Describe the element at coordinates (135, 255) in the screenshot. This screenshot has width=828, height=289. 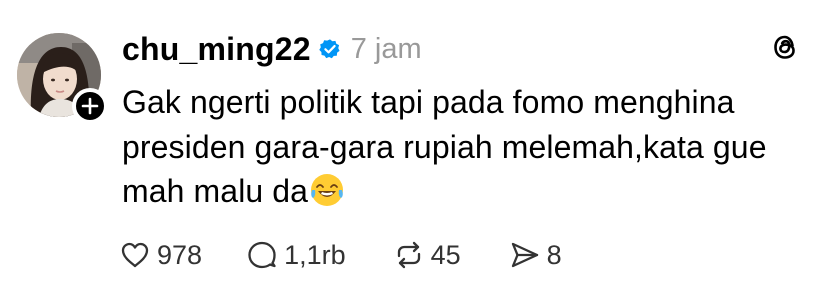
I see `heart-icon` at that location.